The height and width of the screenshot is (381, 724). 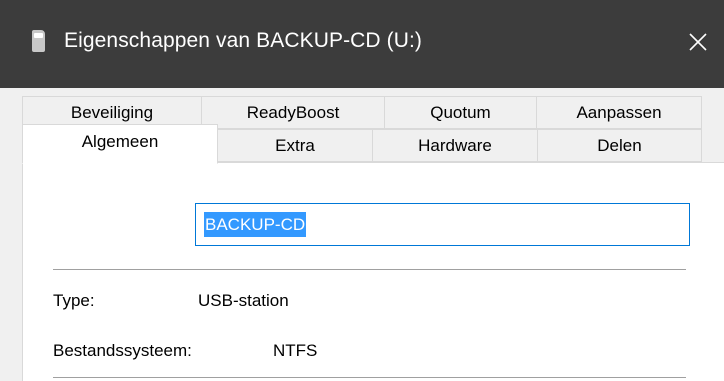 I want to click on type-value: USB-station, so click(x=243, y=300).